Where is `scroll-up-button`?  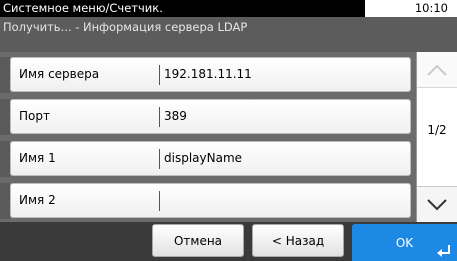
scroll-up-button is located at coordinates (437, 70).